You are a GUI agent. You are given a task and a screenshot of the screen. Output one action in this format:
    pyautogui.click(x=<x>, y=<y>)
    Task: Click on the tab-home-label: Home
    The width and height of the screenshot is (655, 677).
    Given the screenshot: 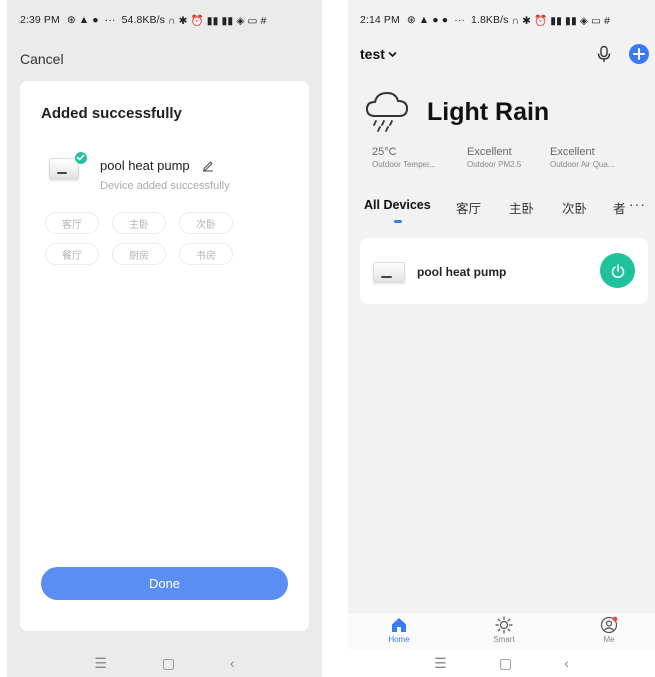 What is the action you would take?
    pyautogui.click(x=399, y=639)
    